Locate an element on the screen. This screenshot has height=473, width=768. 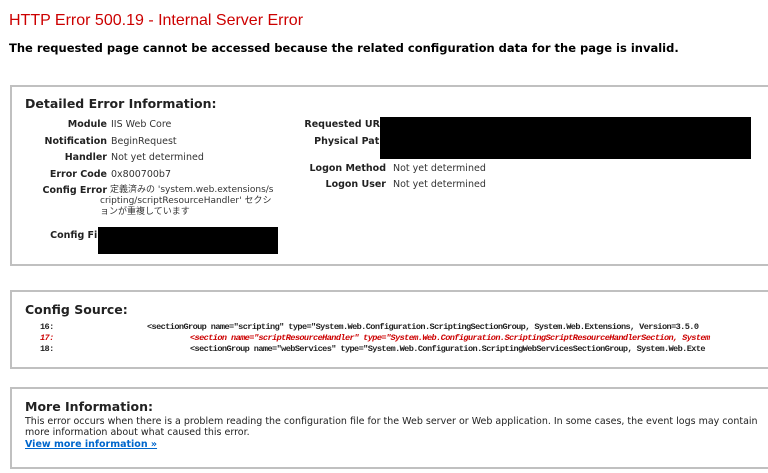
view-more-information-link: View more information » is located at coordinates (91, 444).